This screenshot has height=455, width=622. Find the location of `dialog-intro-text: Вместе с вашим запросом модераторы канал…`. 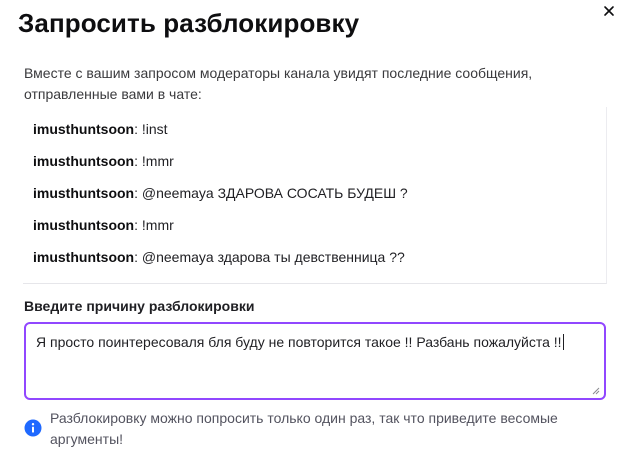

dialog-intro-text: Вместе с вашим запросом модераторы канал… is located at coordinates (278, 83).